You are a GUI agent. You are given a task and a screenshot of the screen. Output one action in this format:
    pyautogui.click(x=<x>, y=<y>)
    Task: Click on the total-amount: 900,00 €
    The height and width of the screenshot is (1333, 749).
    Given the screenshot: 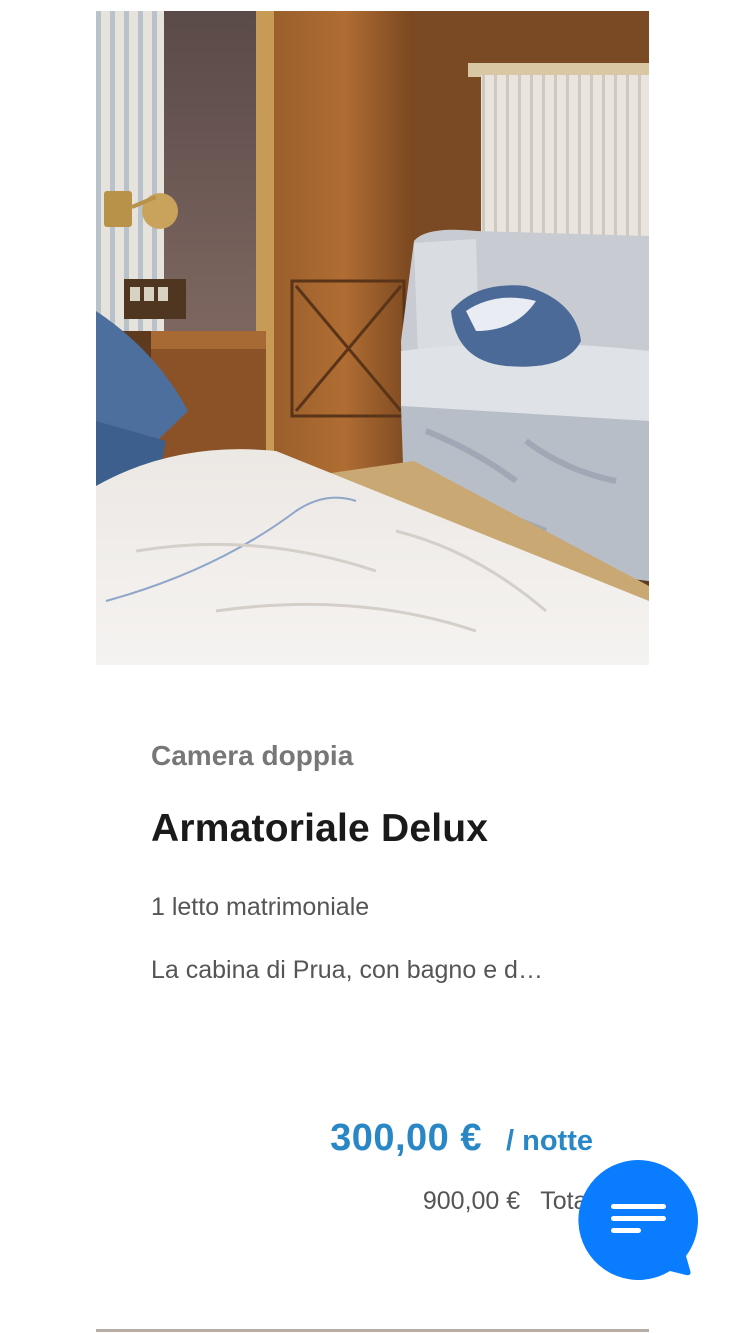 What is the action you would take?
    pyautogui.click(x=471, y=1201)
    